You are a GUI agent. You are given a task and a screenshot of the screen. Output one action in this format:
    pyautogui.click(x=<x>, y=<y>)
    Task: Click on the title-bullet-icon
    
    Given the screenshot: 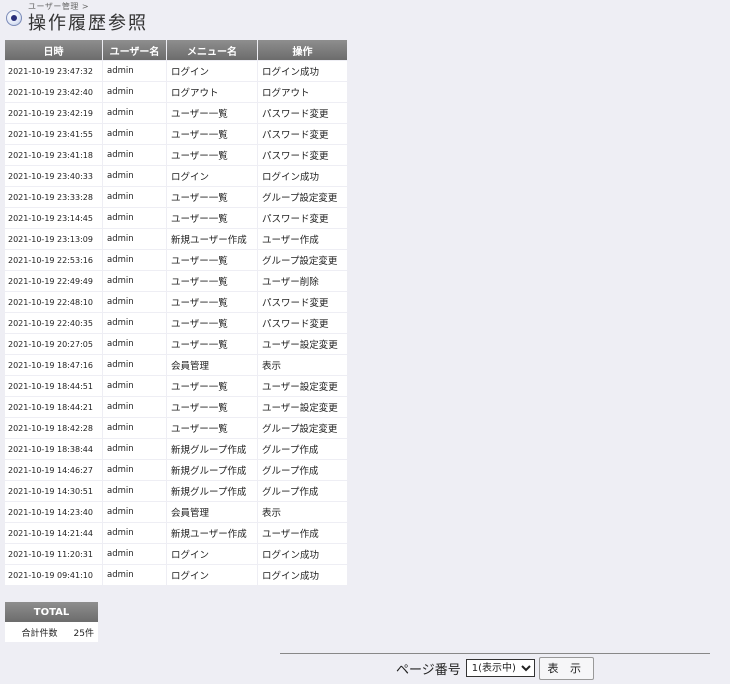 What is the action you would take?
    pyautogui.click(x=14, y=18)
    